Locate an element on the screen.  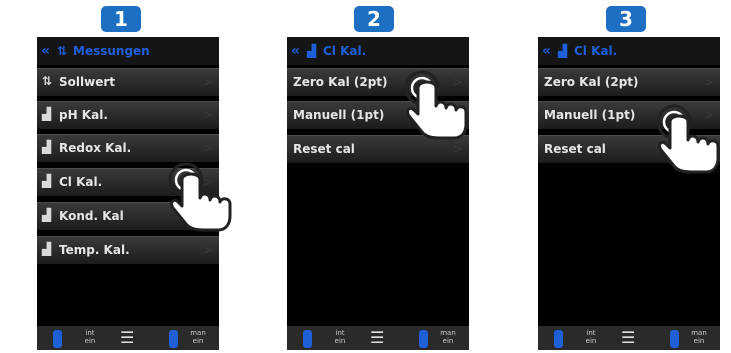
menu-item-label: pH Kal. is located at coordinates (83, 115).